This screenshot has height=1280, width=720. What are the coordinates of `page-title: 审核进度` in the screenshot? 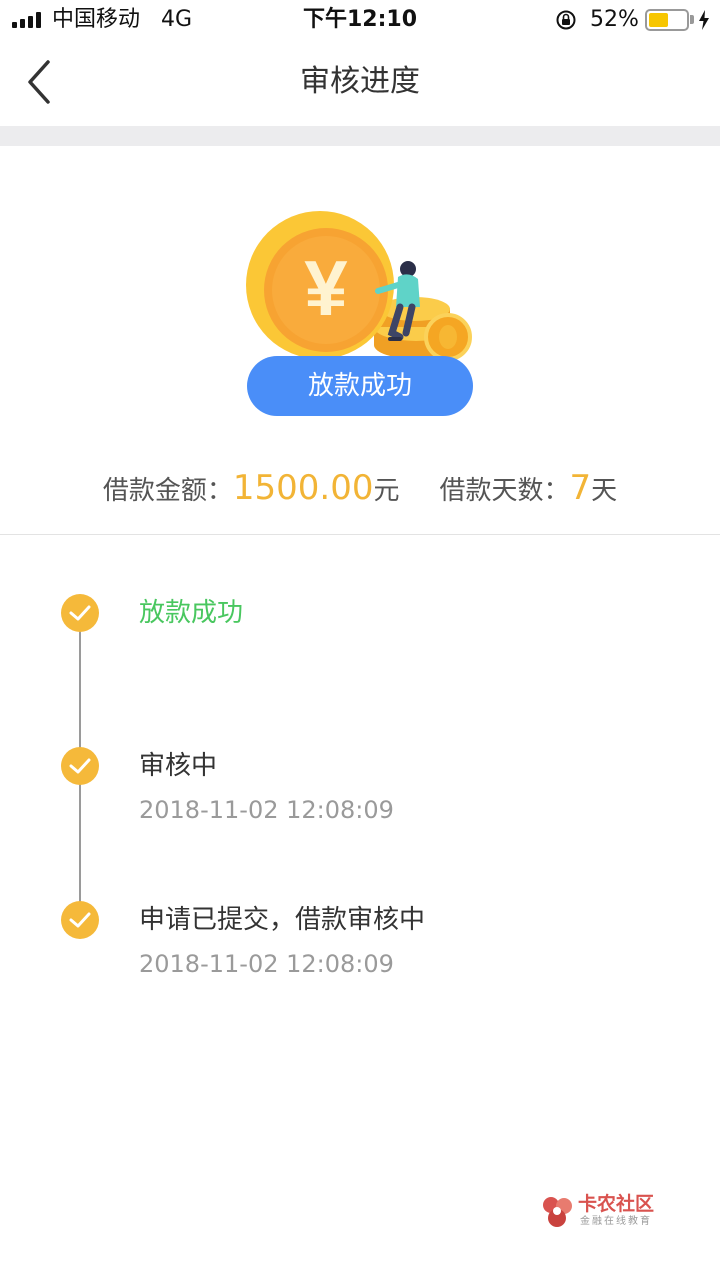 It's located at (360, 81).